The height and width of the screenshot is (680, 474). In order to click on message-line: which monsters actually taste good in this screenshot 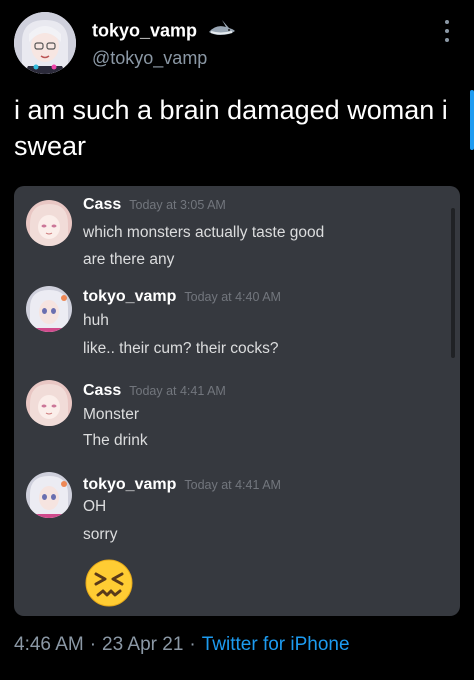, I will do `click(204, 232)`.